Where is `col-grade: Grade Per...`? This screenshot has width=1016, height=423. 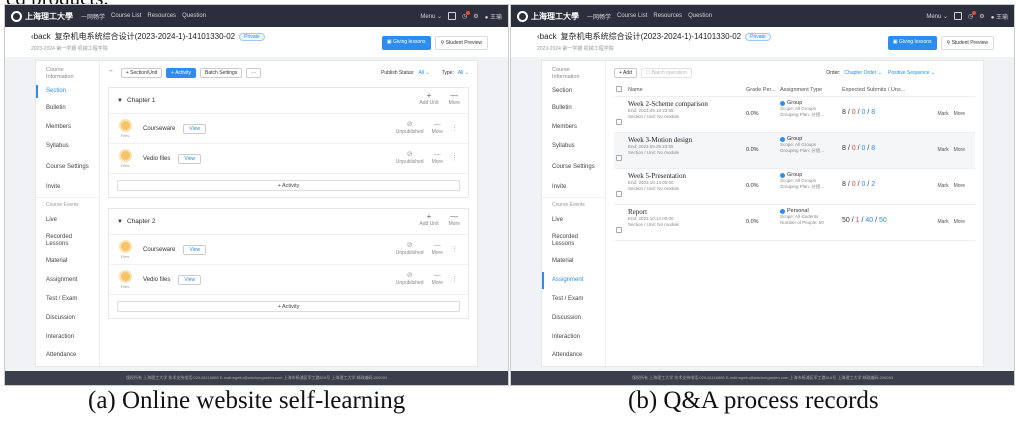 col-grade: Grade Per... is located at coordinates (763, 90).